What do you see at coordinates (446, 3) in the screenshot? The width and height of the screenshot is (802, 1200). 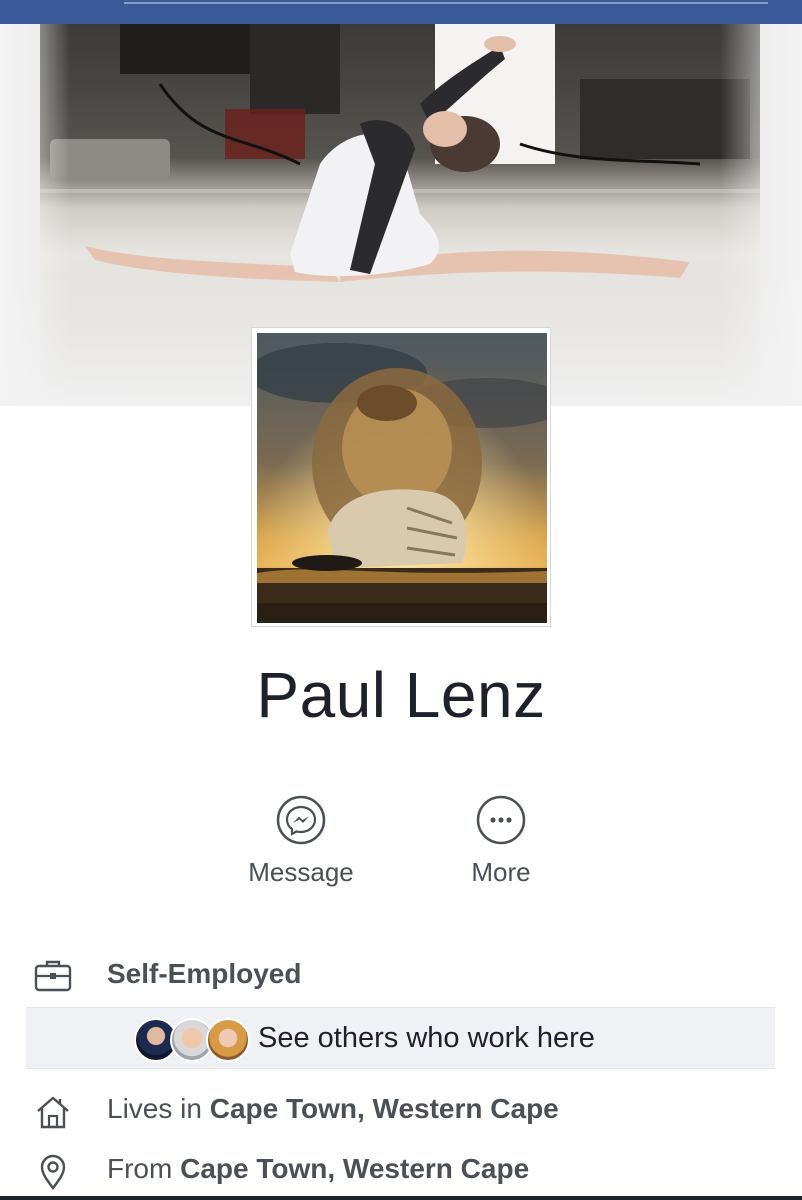 I see `search-bar` at bounding box center [446, 3].